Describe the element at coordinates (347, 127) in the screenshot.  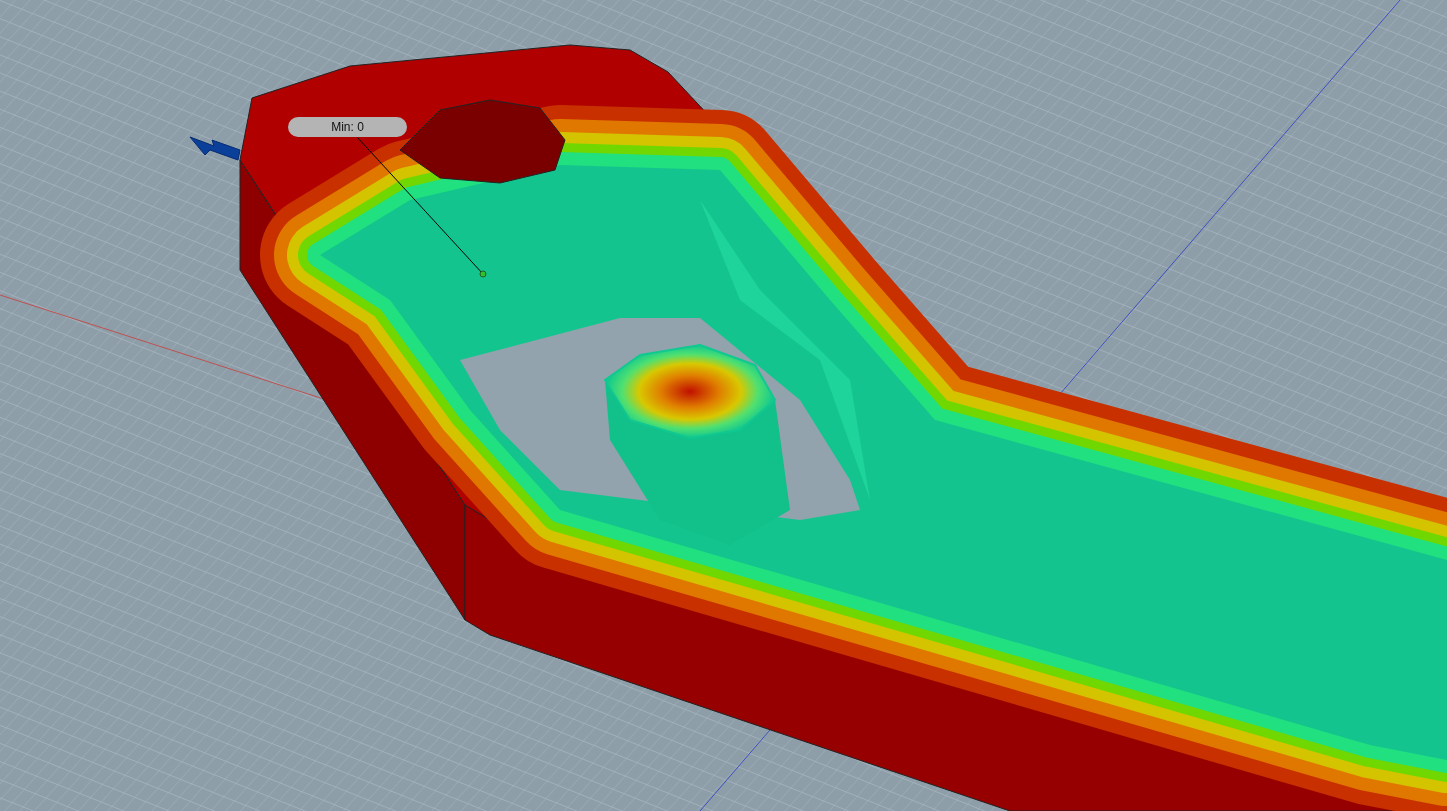
I see `annotation-label: Min: 0` at that location.